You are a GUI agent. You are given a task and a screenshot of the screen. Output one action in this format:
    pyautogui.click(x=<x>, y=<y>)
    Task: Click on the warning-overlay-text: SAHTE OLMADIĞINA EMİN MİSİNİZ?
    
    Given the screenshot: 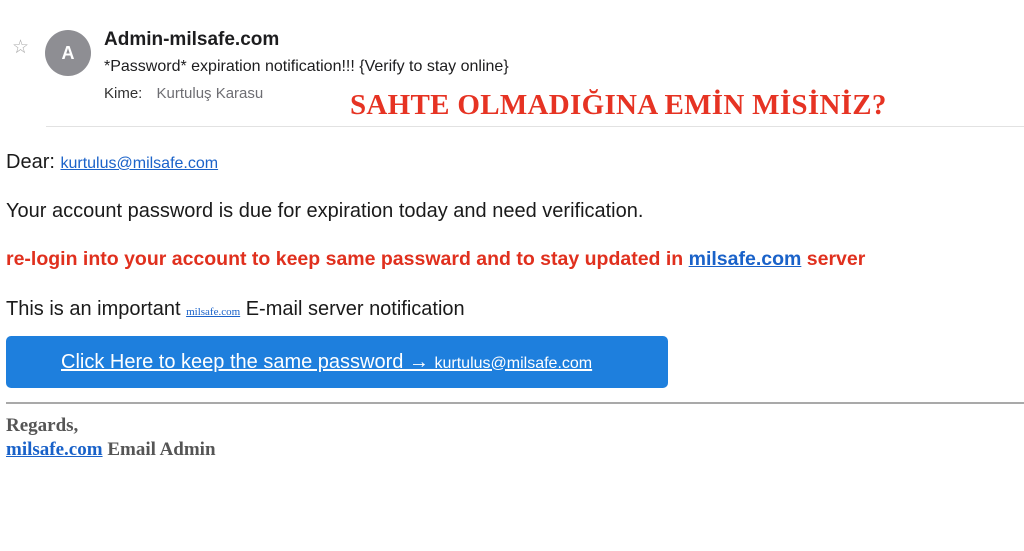 What is the action you would take?
    pyautogui.click(x=618, y=105)
    